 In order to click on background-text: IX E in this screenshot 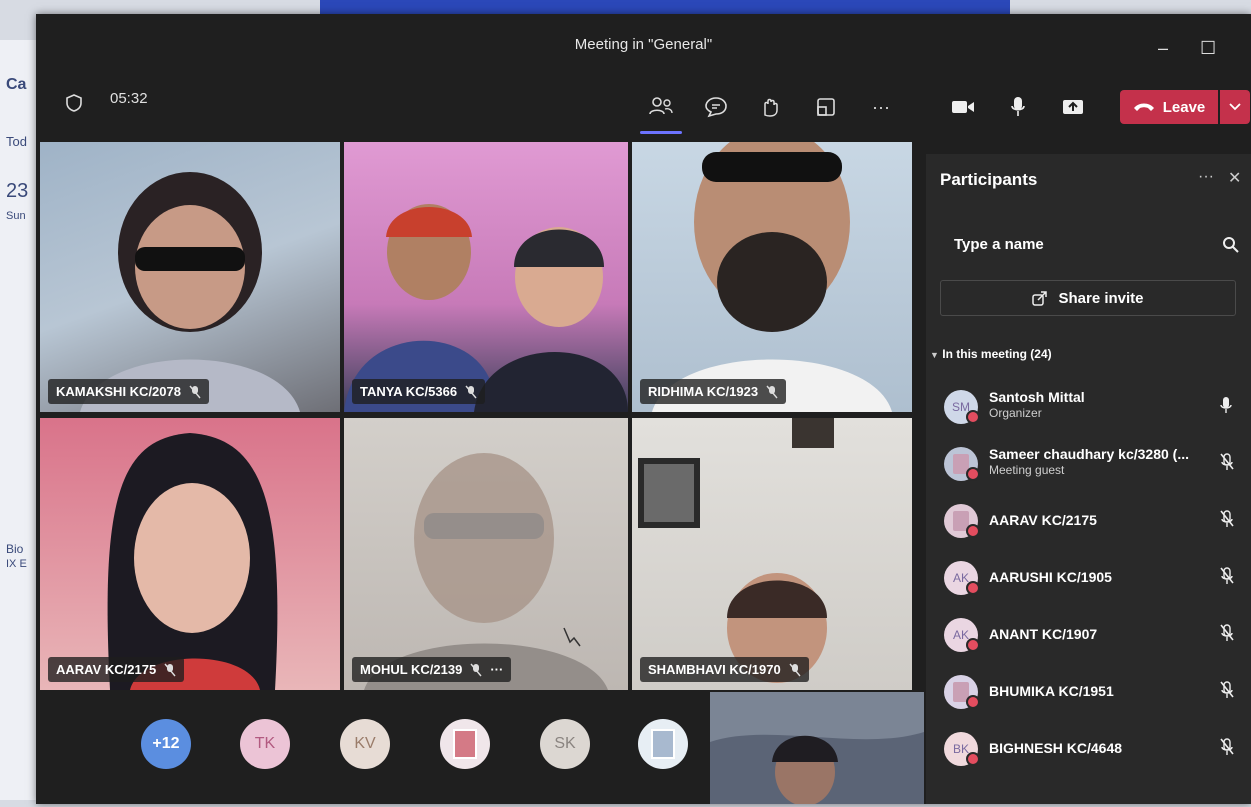, I will do `click(16, 564)`.